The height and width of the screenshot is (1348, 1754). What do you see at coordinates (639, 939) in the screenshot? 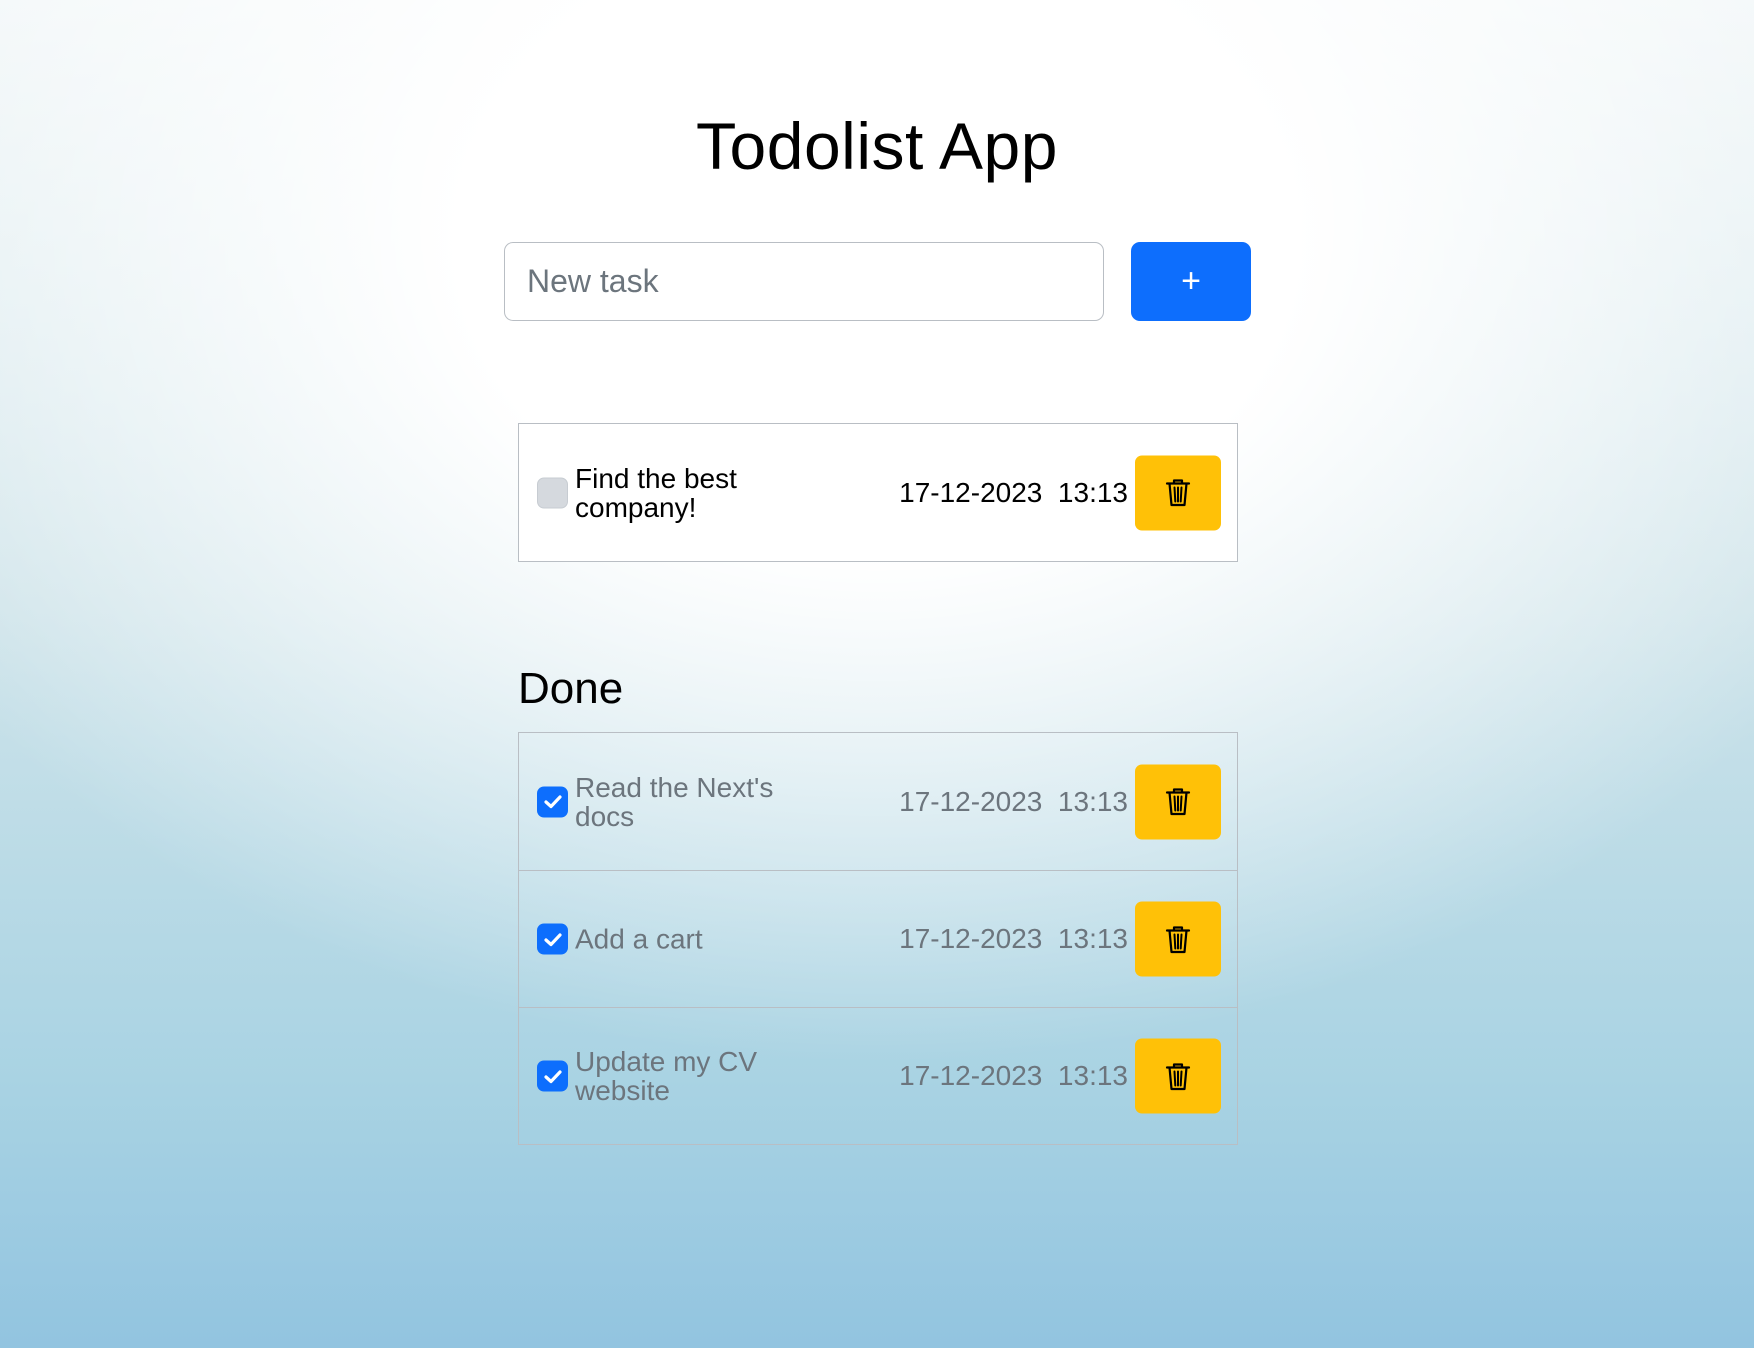
I see `task-label: Add a cart` at bounding box center [639, 939].